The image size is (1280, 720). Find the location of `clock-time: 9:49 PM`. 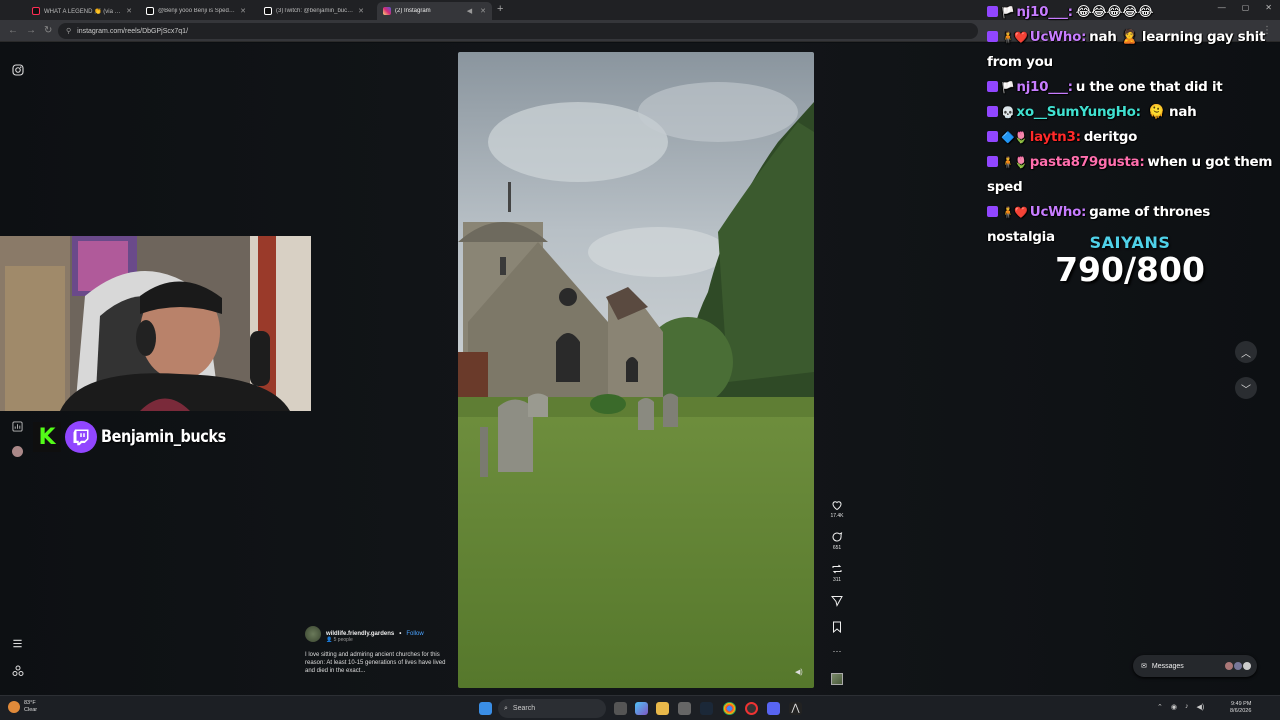

clock-time: 9:49 PM is located at coordinates (1241, 704).